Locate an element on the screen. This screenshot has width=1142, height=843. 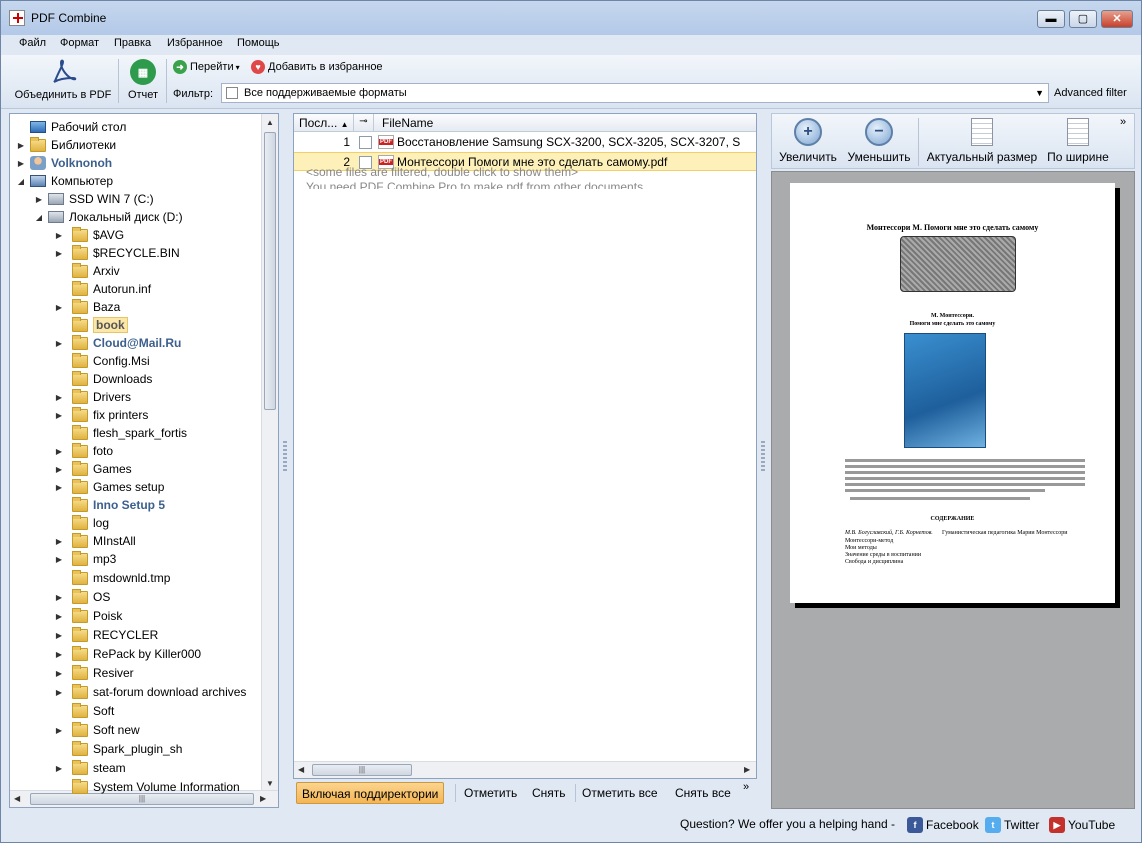
tree-vertical-scrollbar: ▲ ▼ is located at coordinates (269, 452).